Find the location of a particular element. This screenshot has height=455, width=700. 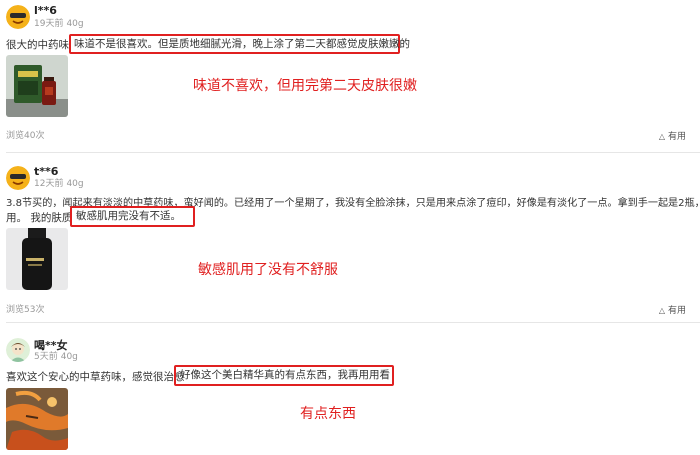

annotation-note: 有点东西 is located at coordinates (328, 414).